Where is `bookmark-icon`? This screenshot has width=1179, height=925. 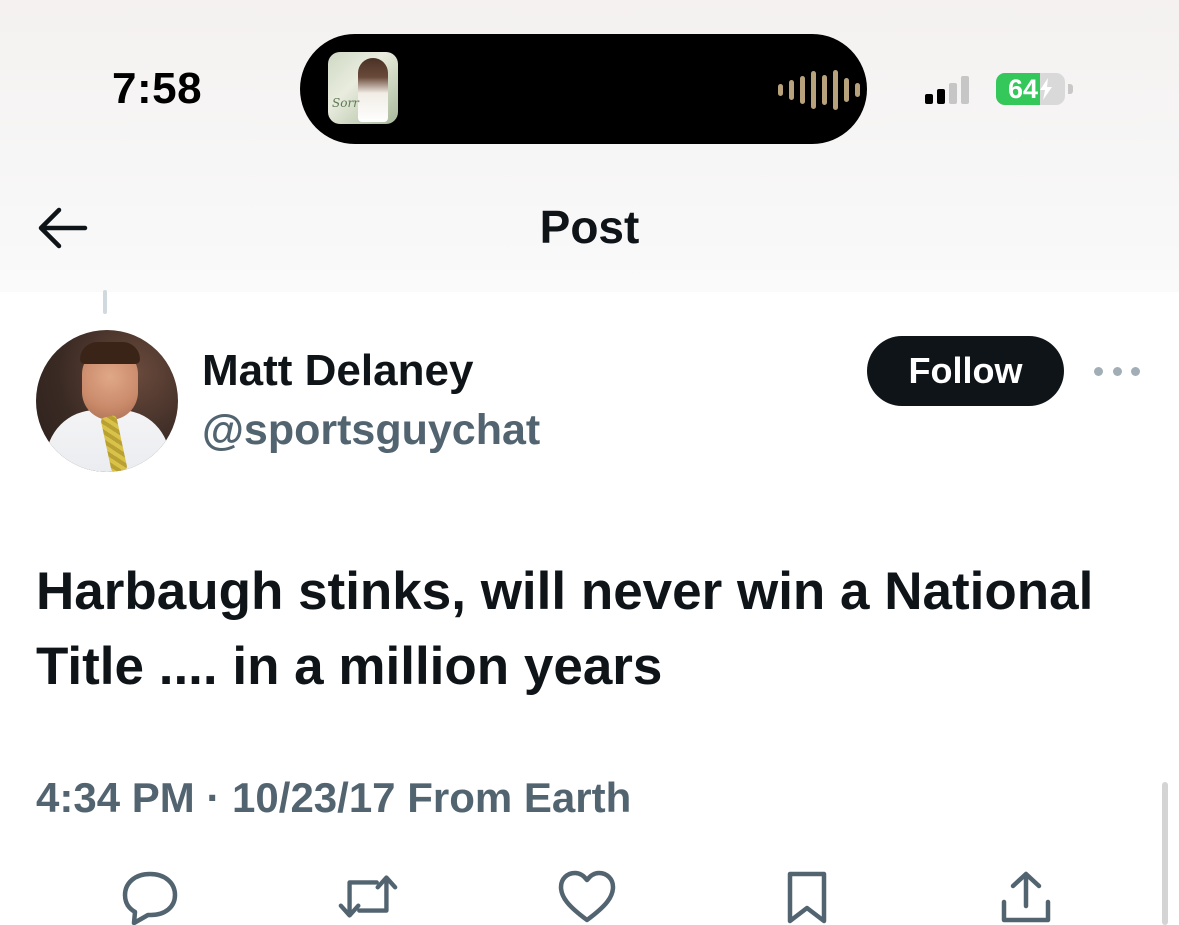 bookmark-icon is located at coordinates (807, 897).